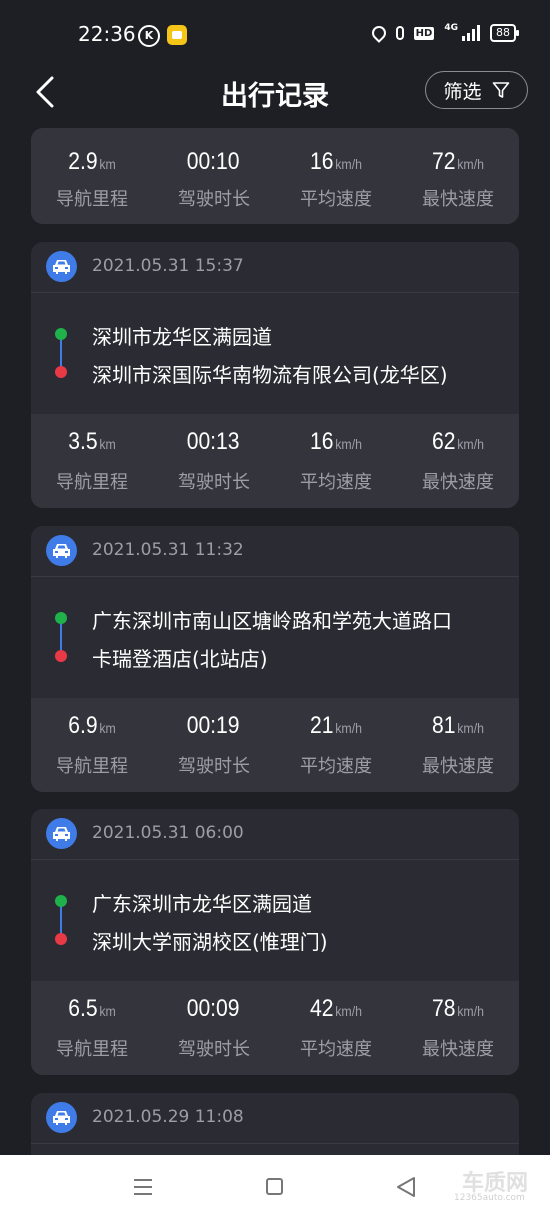 The height and width of the screenshot is (1222, 550). I want to click on trip-card-header: 2021.05.29 11:08, so click(275, 1118).